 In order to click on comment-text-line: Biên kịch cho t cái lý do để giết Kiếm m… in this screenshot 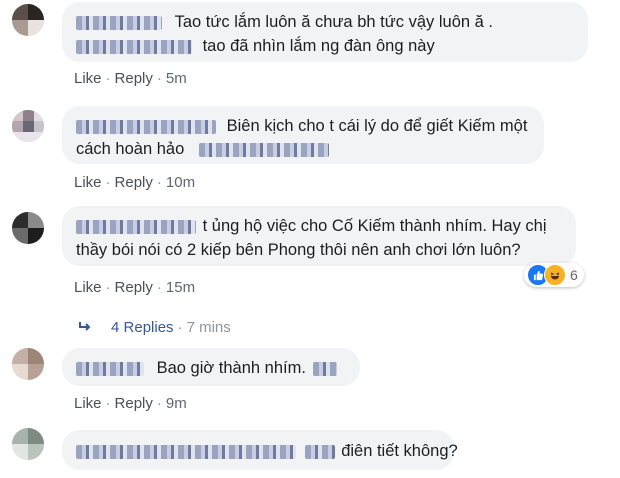, I will do `click(377, 126)`.